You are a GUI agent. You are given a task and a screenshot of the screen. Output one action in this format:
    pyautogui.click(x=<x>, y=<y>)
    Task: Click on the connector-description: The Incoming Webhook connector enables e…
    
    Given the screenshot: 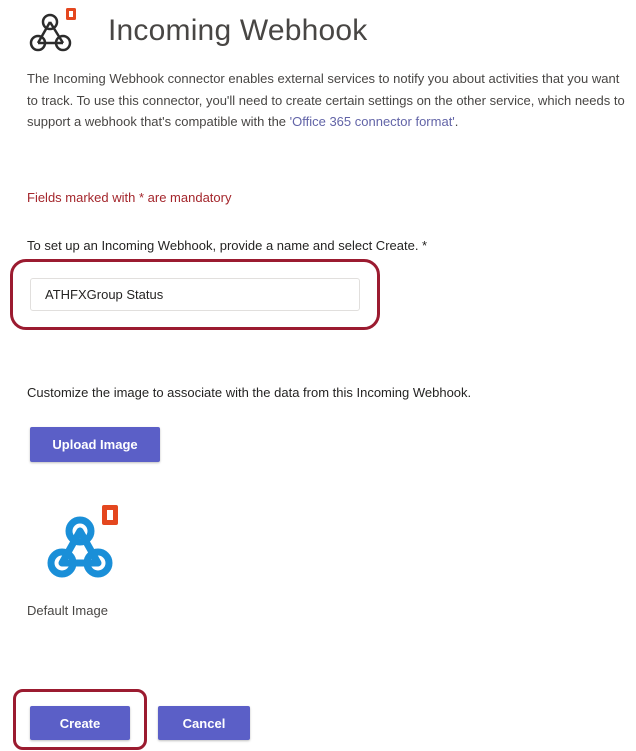 What is the action you would take?
    pyautogui.click(x=329, y=100)
    